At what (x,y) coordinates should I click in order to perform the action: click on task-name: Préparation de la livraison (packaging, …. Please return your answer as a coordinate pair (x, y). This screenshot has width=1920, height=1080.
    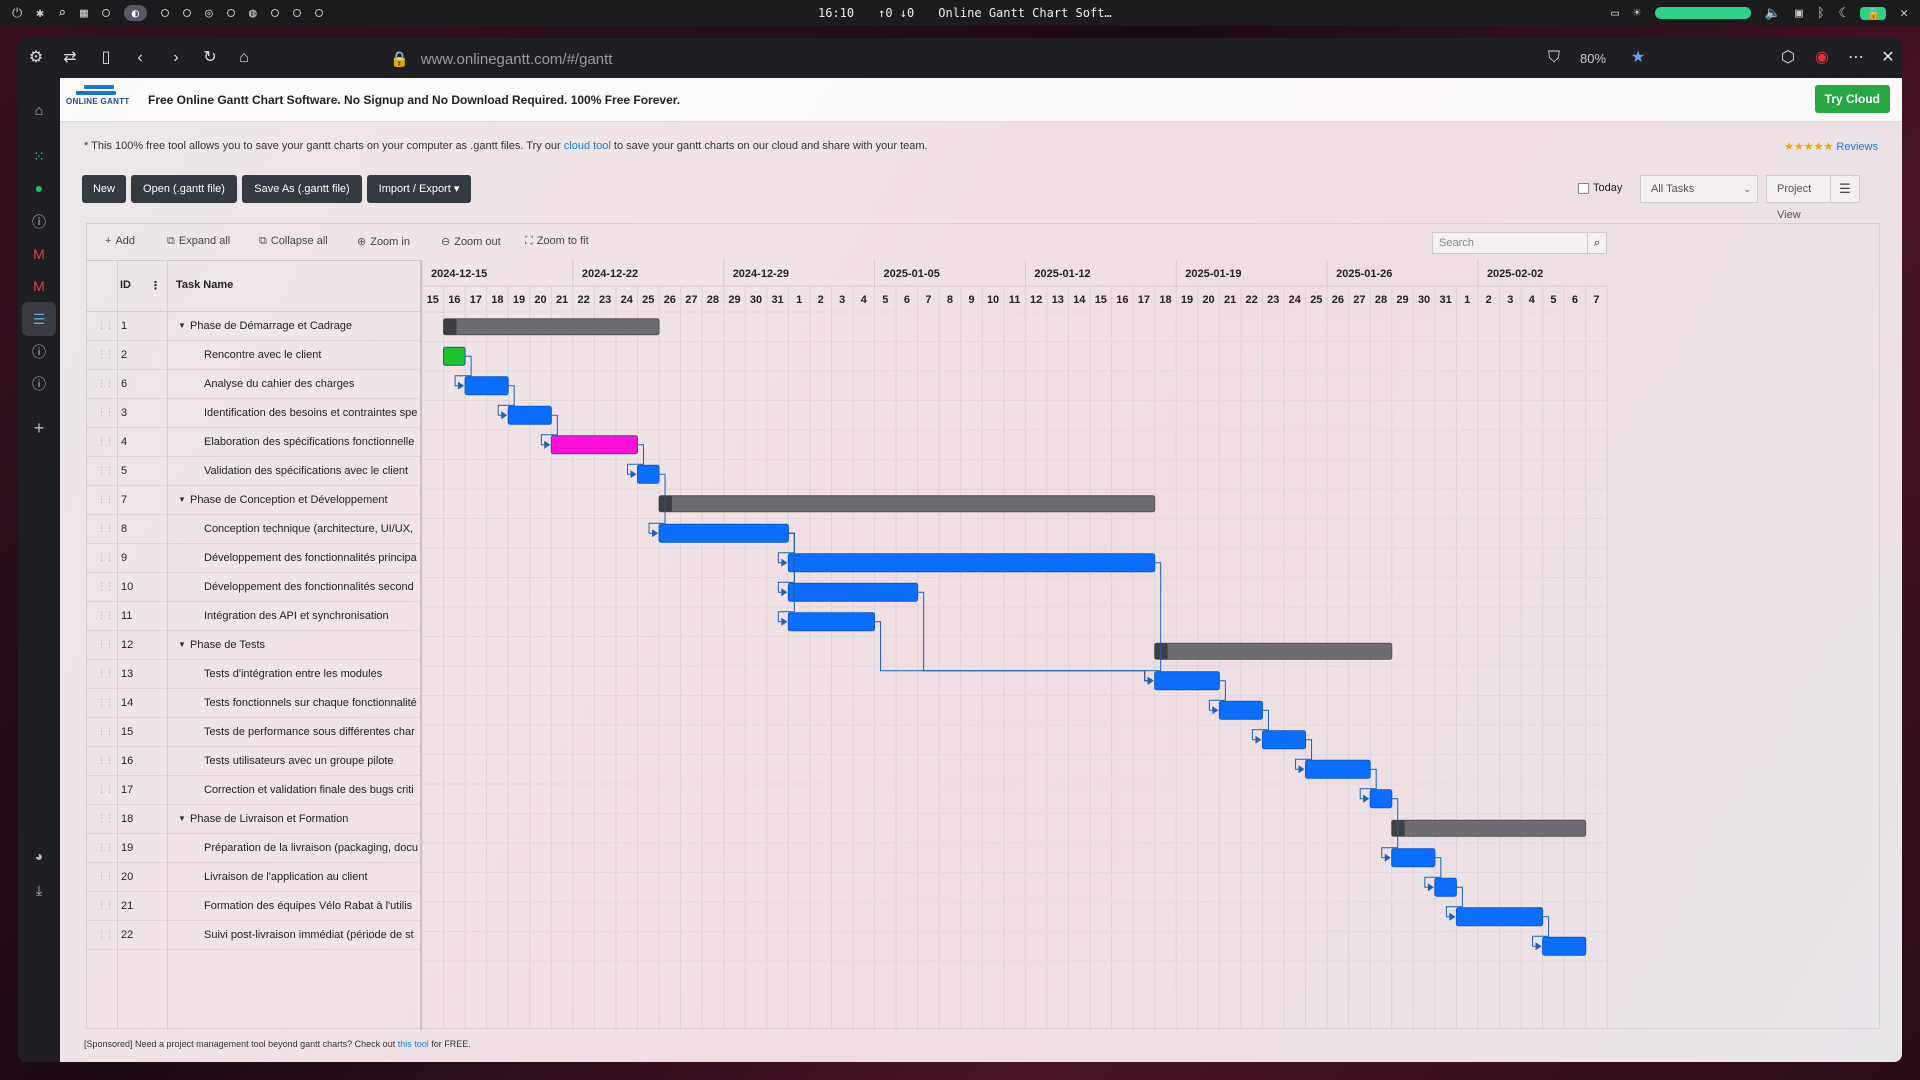
    Looking at the image, I should click on (311, 848).